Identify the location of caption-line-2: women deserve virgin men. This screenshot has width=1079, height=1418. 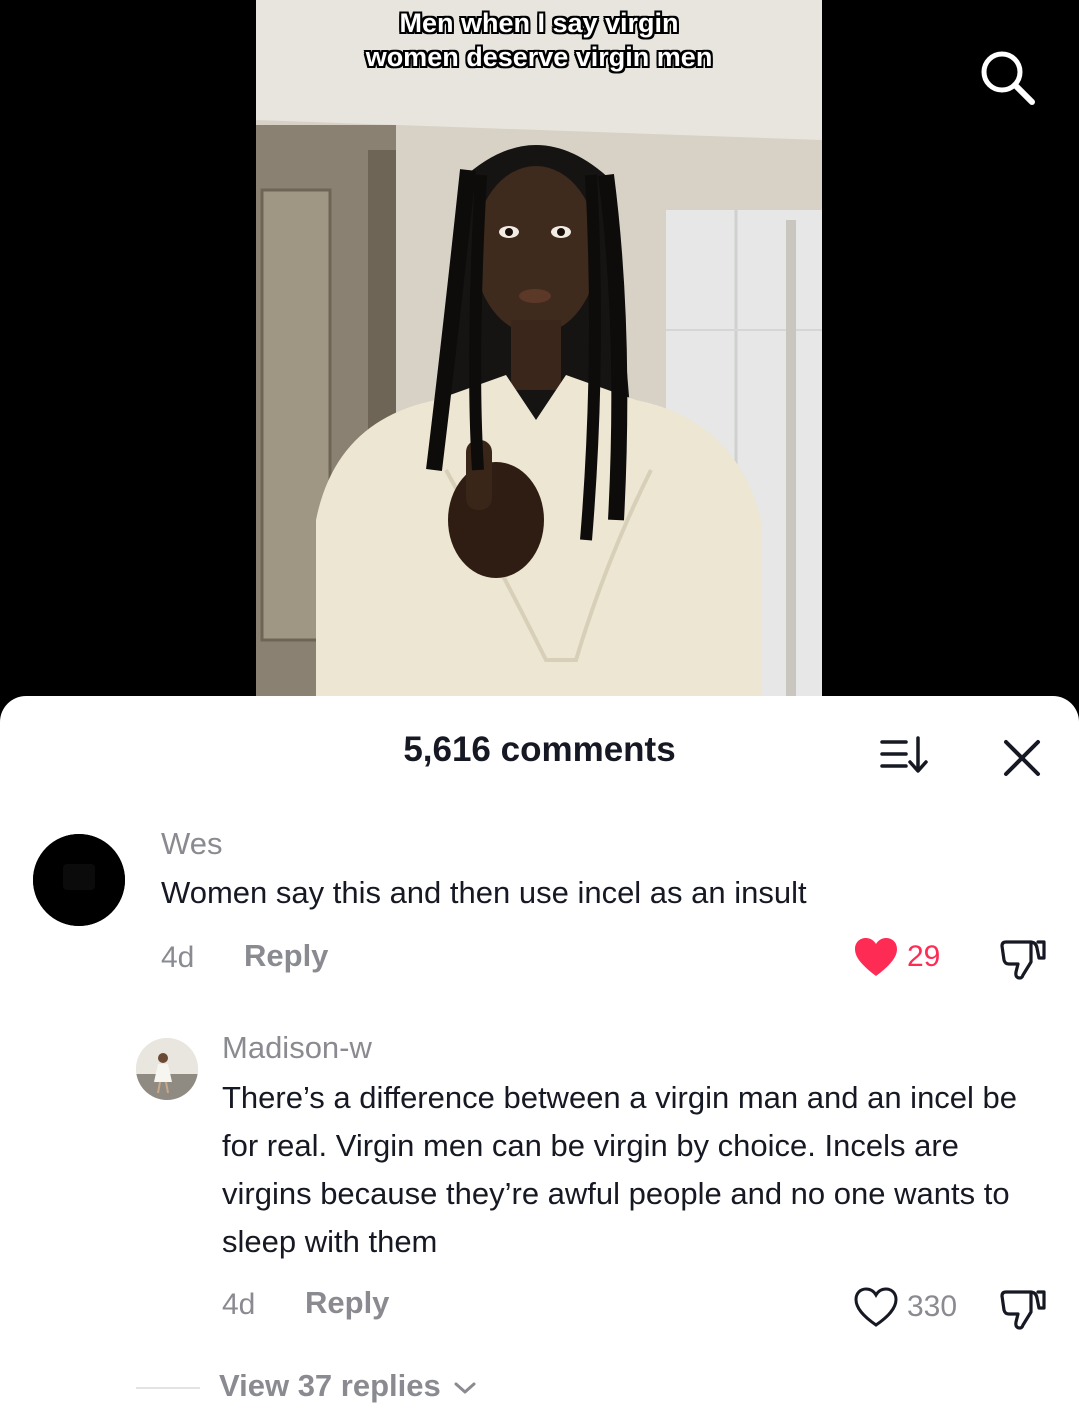
(539, 57).